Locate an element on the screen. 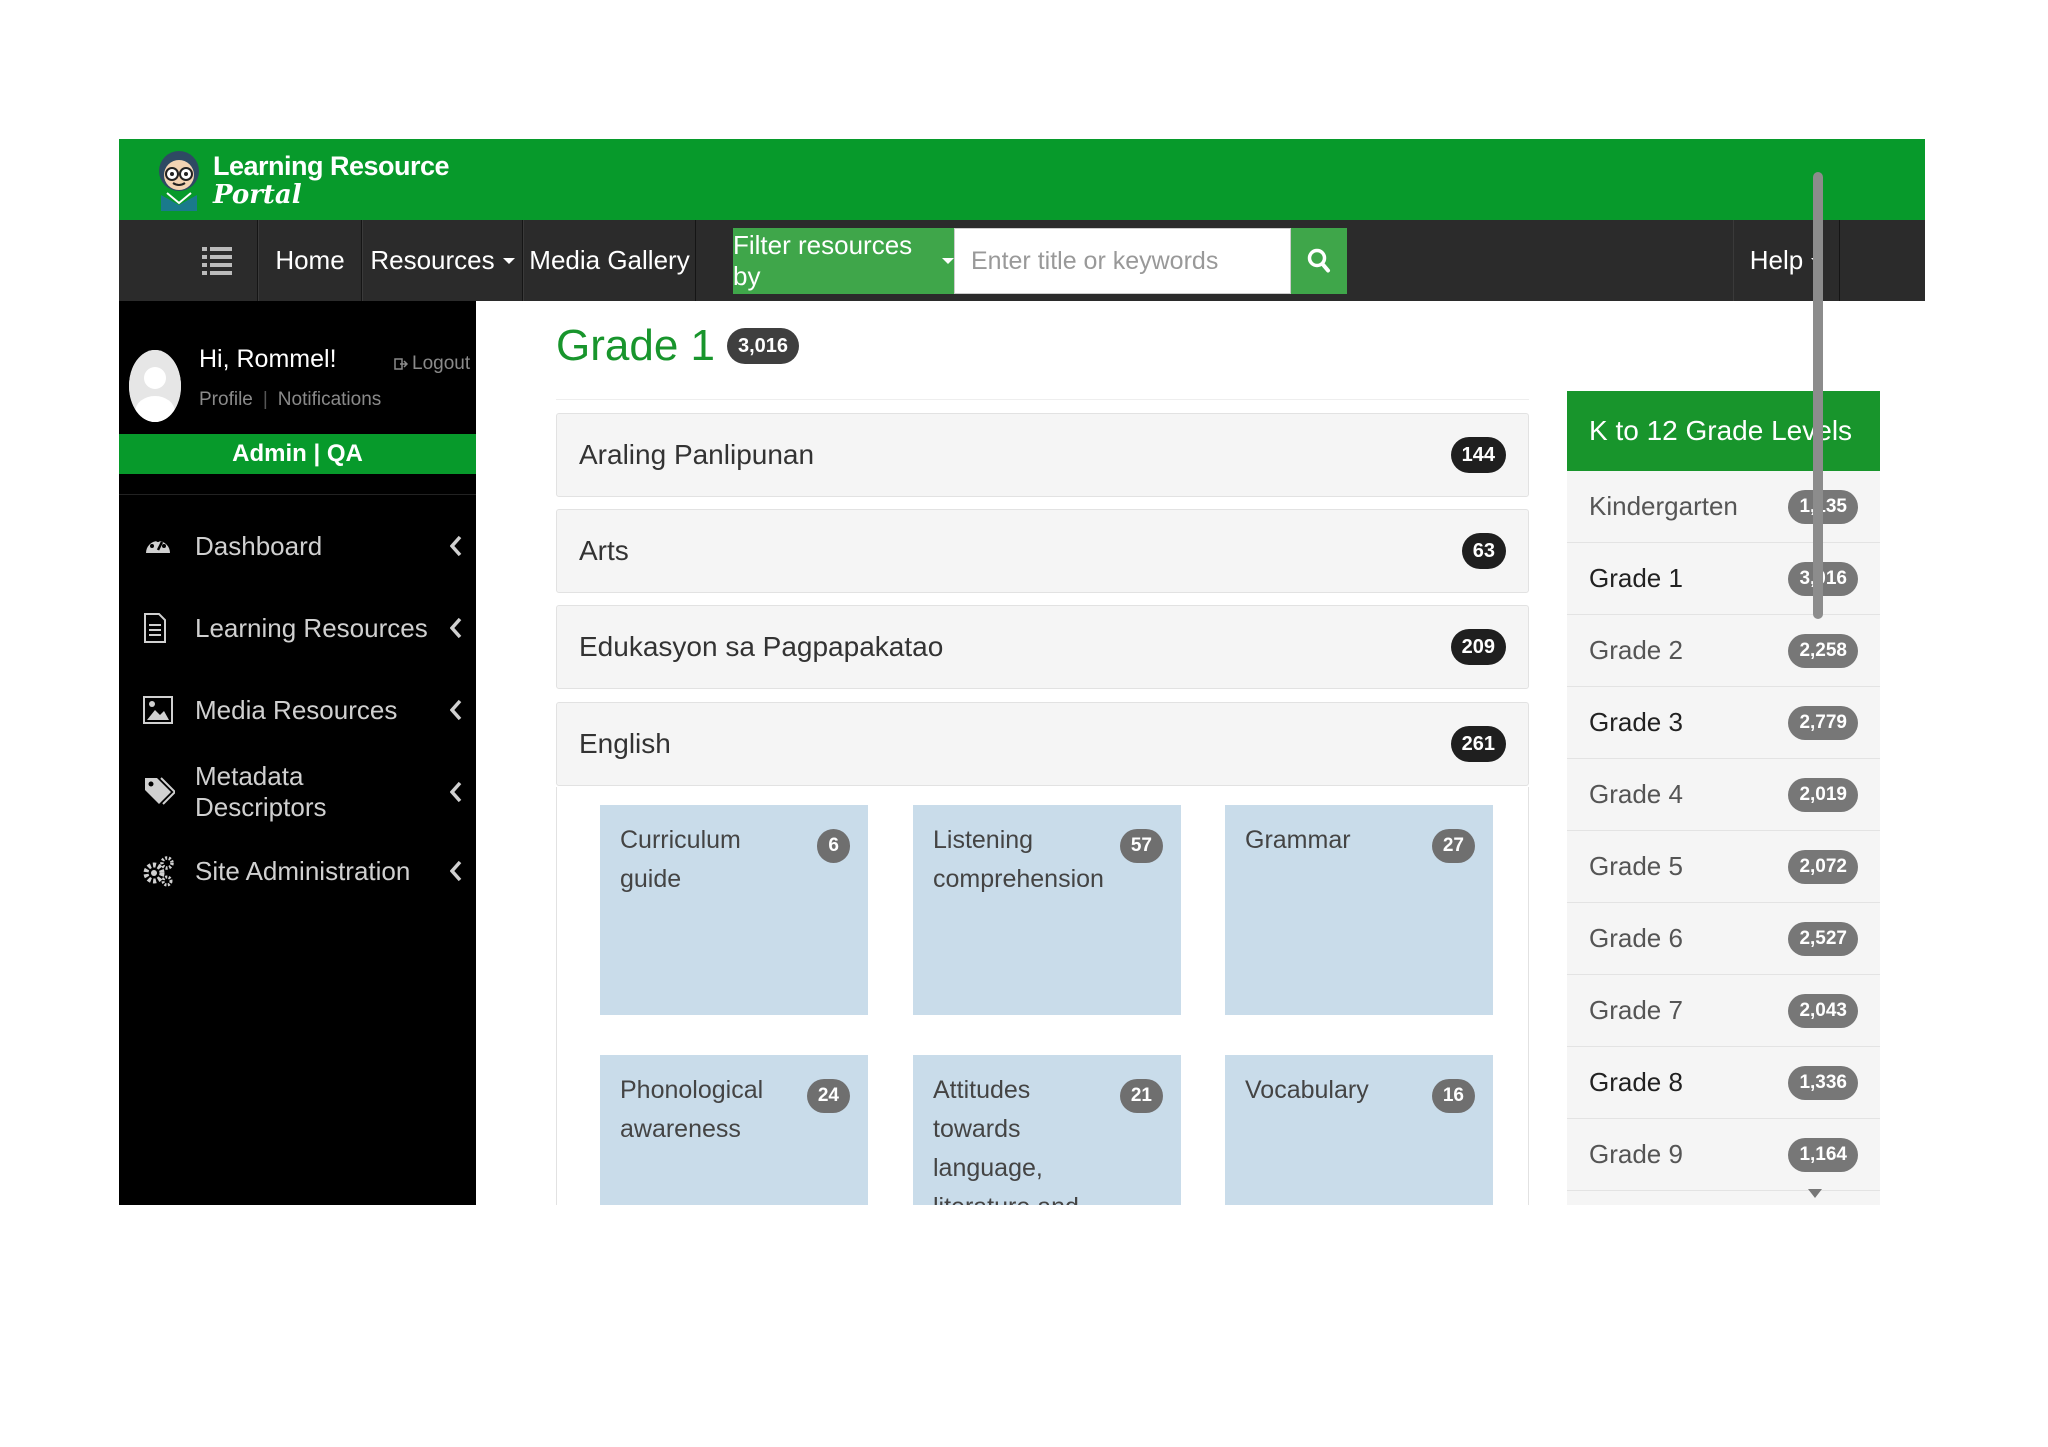 The height and width of the screenshot is (1447, 2048). grade-level-label: Grade 3 is located at coordinates (1636, 722).